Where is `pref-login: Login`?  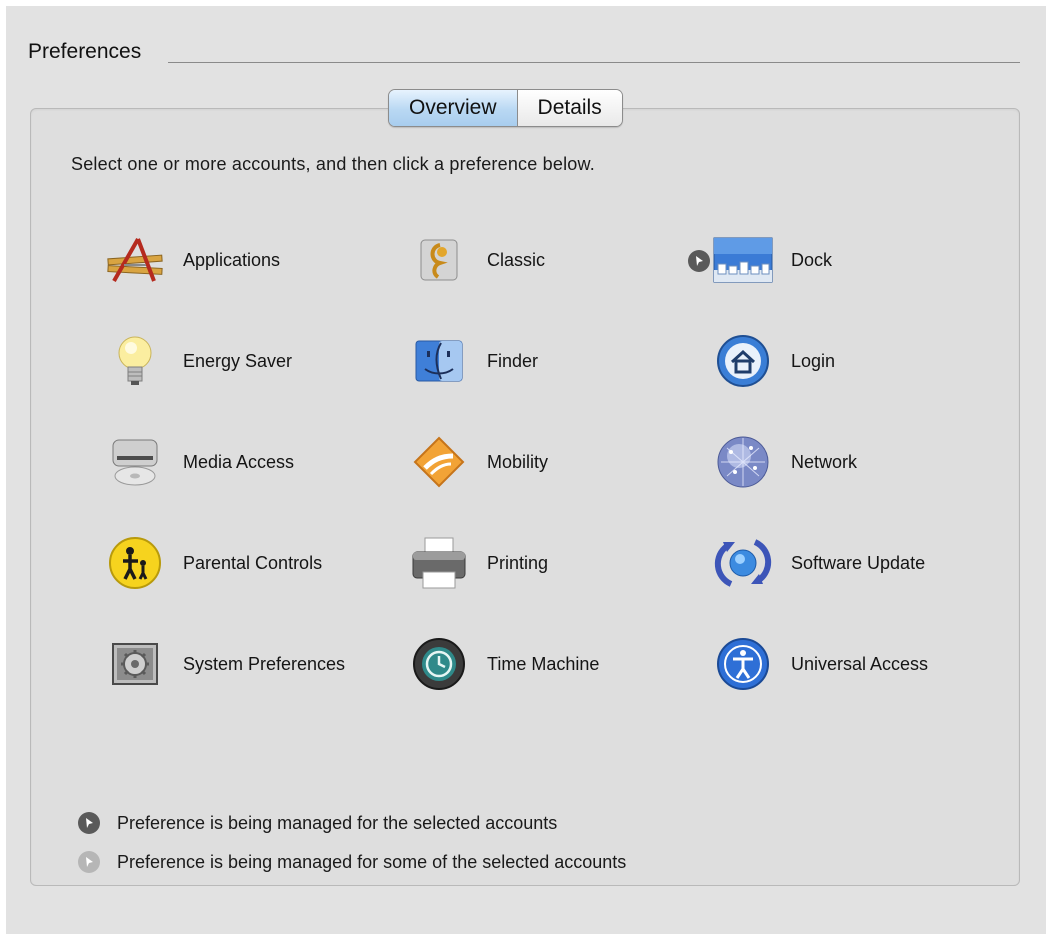
pref-login: Login is located at coordinates (773, 361).